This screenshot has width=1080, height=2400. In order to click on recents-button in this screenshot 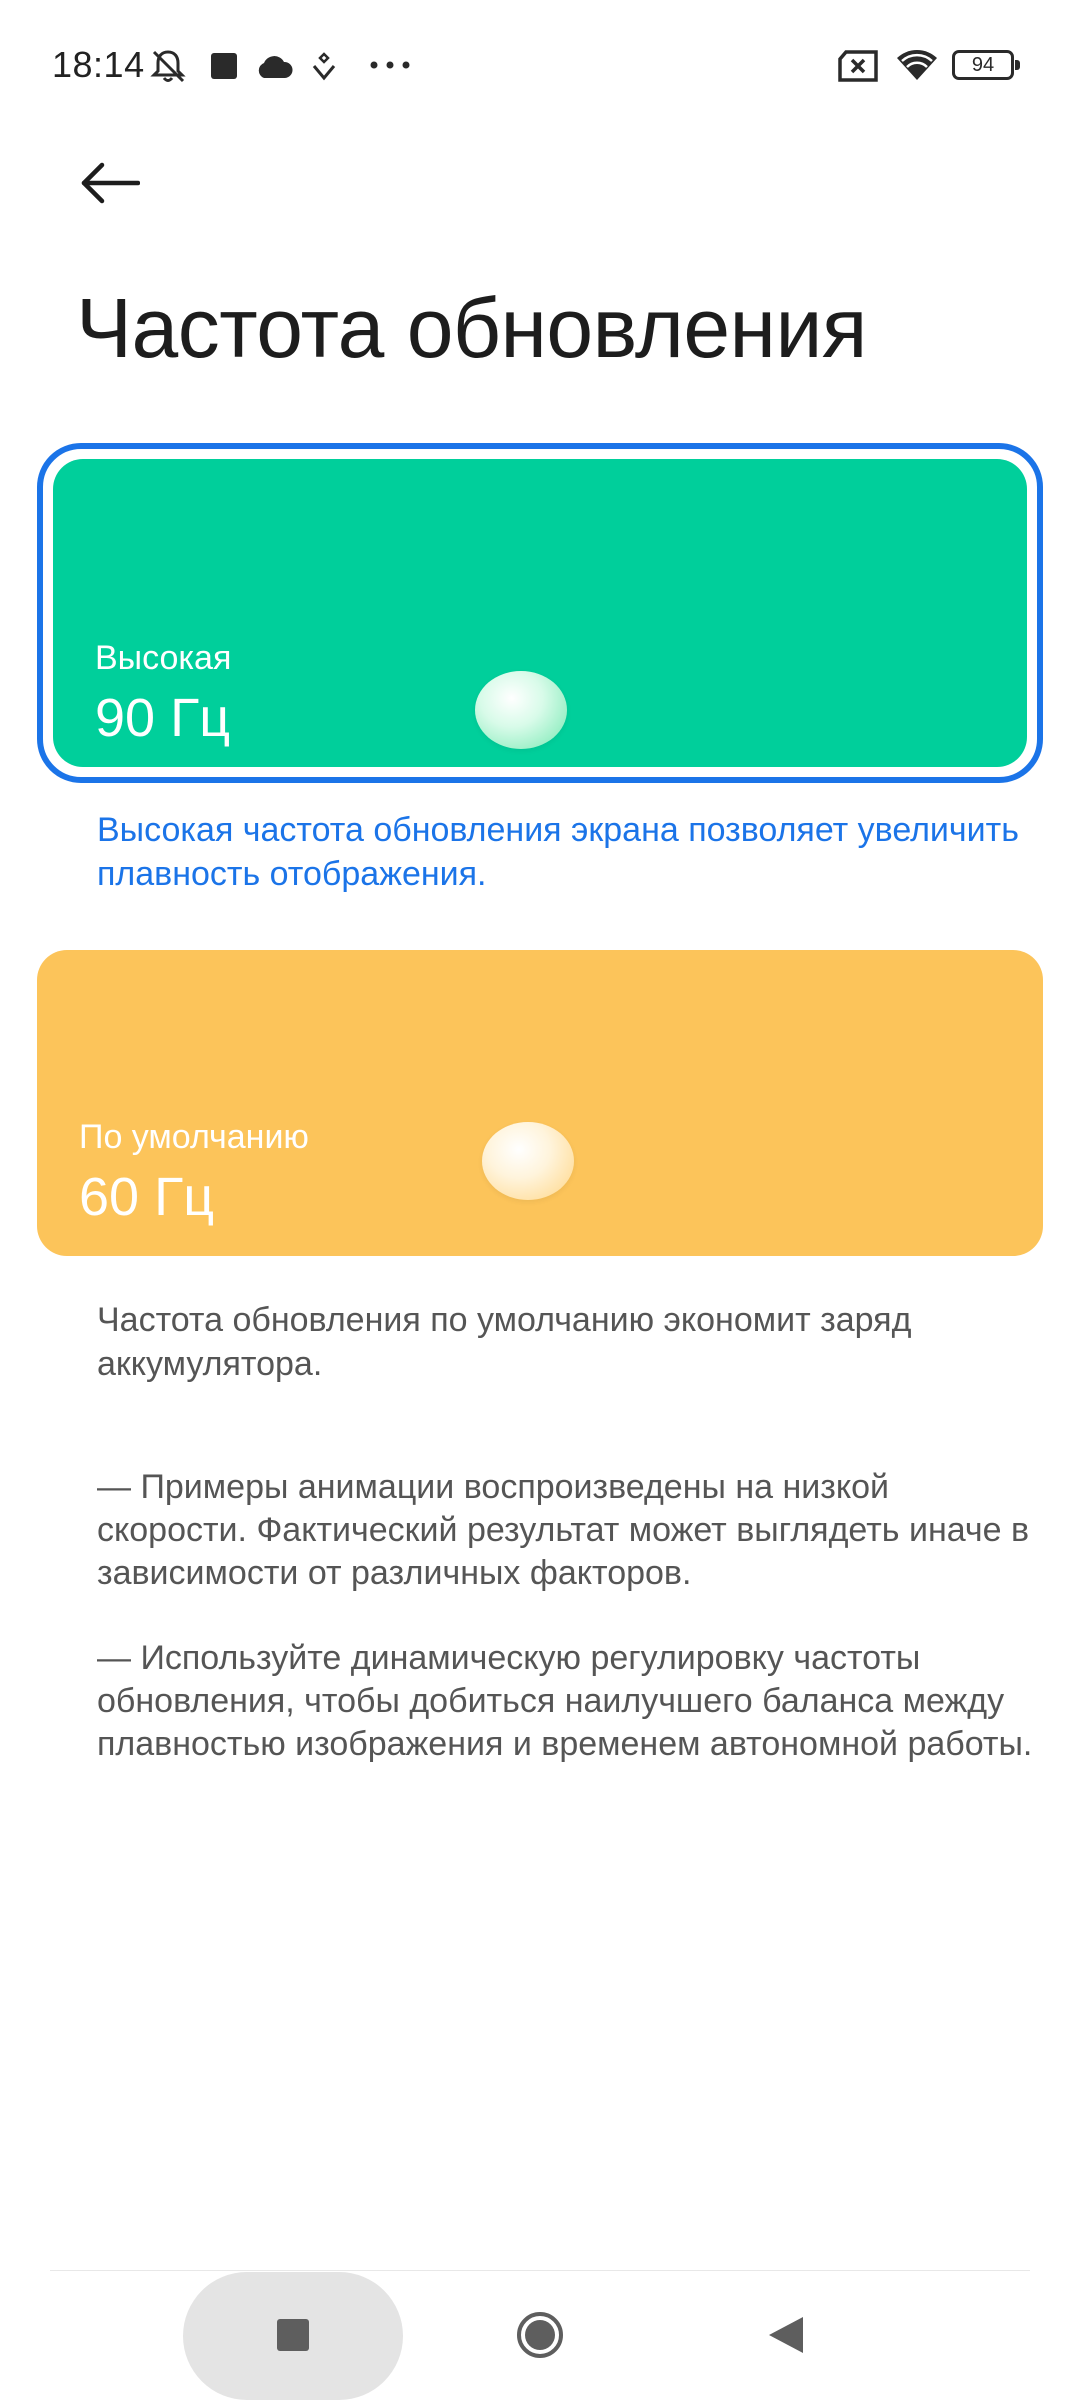, I will do `click(293, 2337)`.